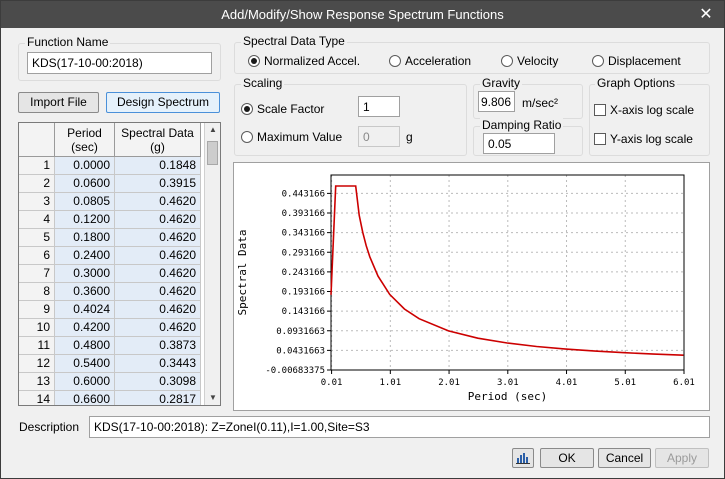 This screenshot has height=479, width=725. I want to click on y-tick-label: 0.0931663, so click(300, 332).